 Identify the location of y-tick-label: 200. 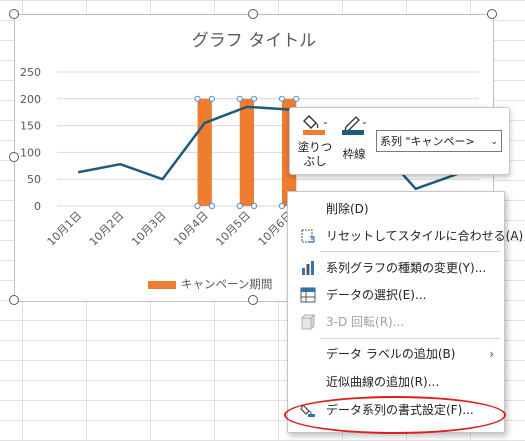
(30, 99).